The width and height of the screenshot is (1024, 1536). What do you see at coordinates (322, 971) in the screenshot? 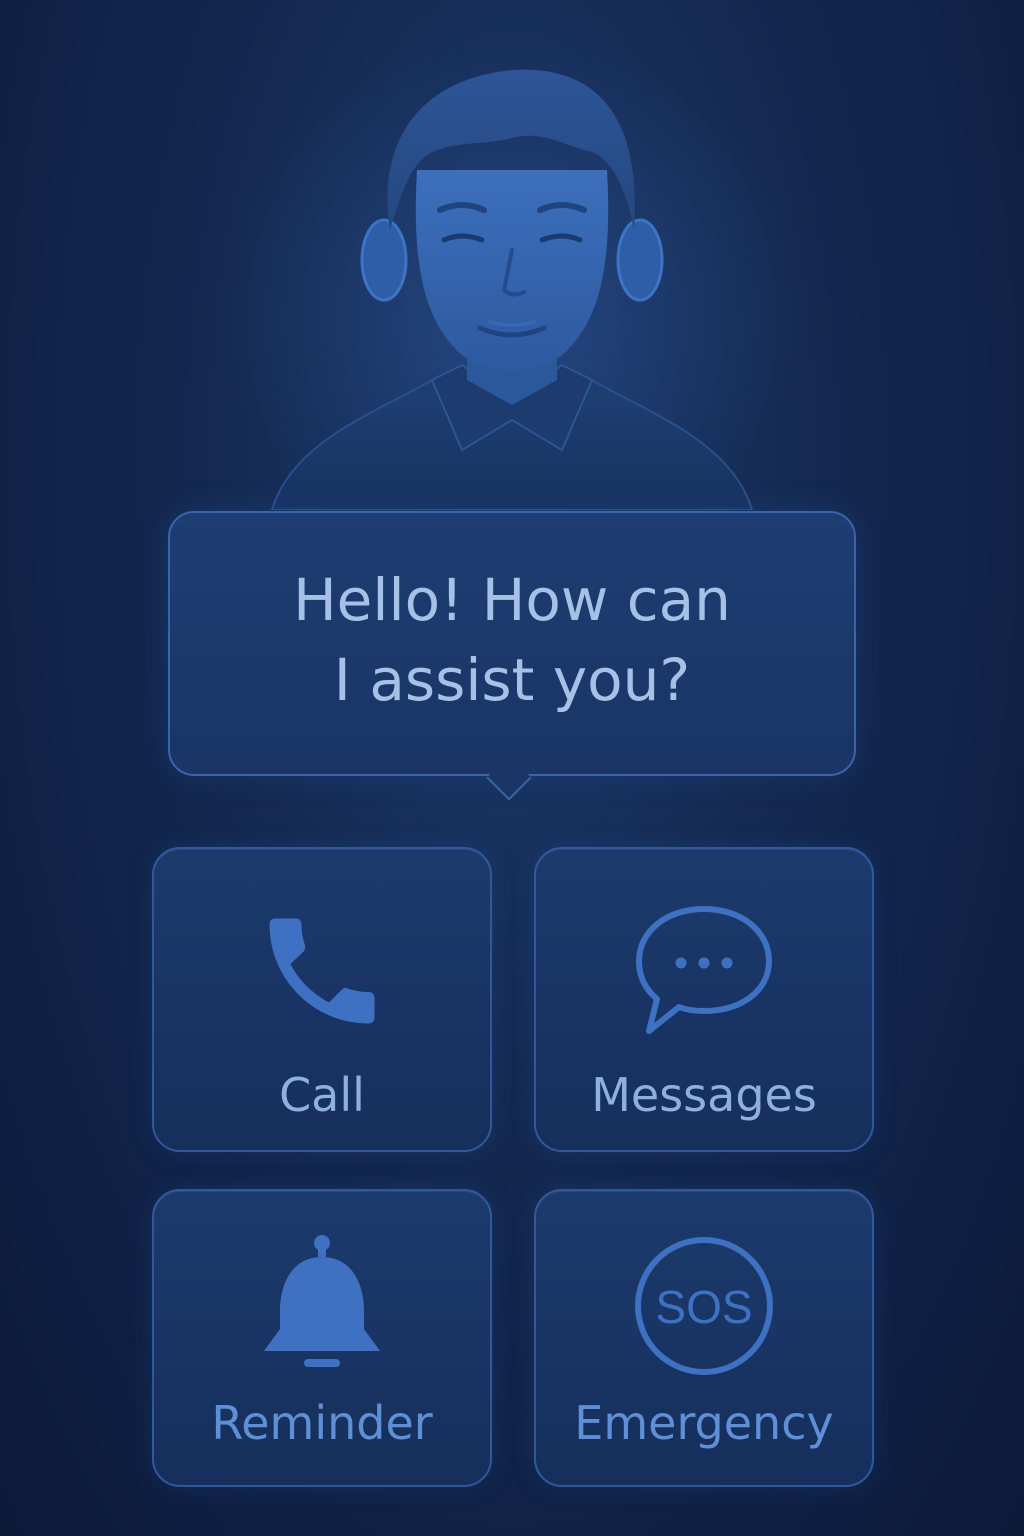
I see `phone-icon` at bounding box center [322, 971].